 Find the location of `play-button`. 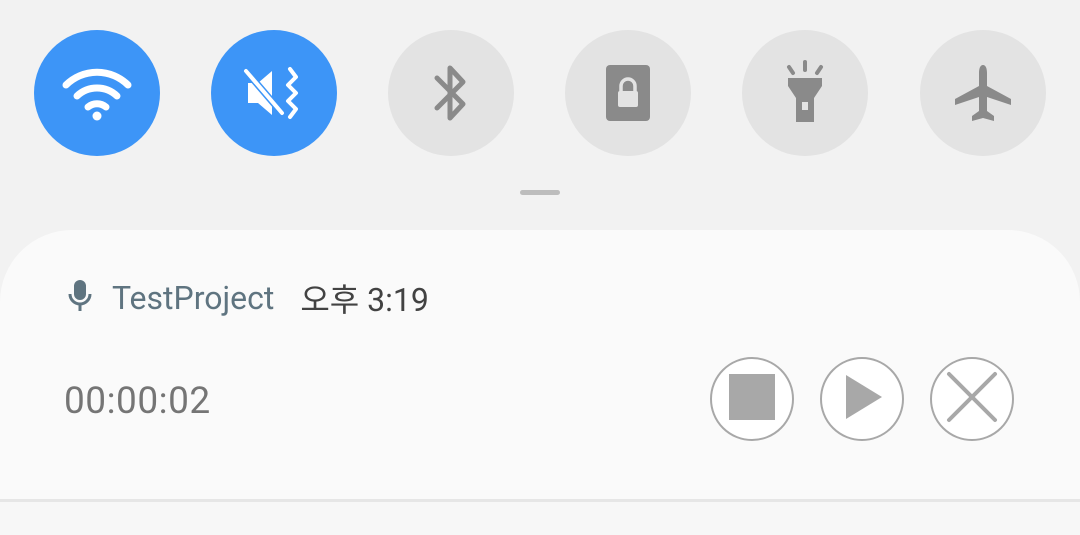

play-button is located at coordinates (862, 399).